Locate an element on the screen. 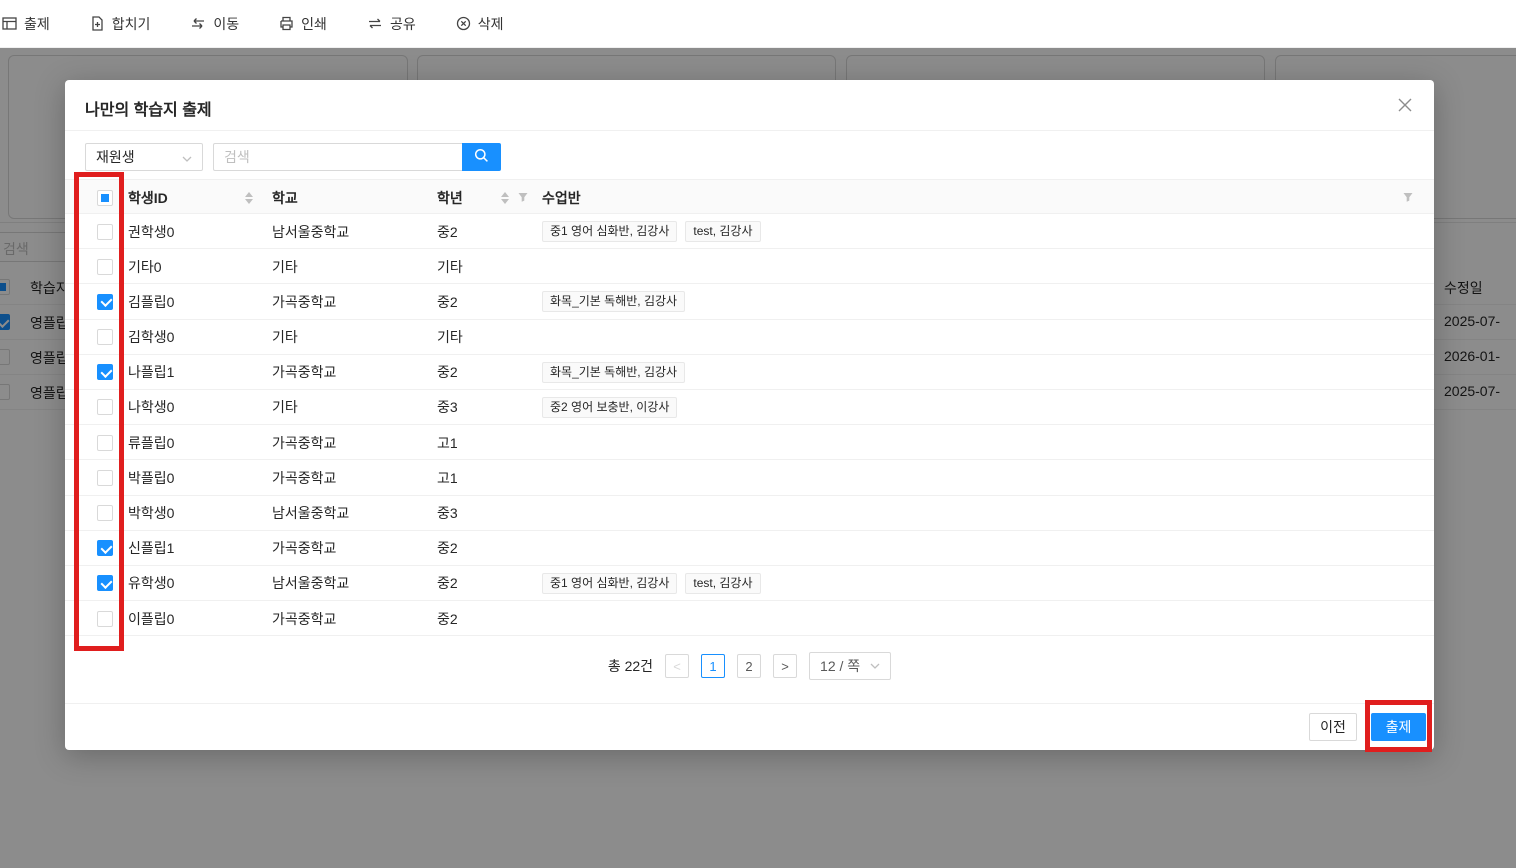 This screenshot has height=868, width=1516. student-id-cell: 나학생0 is located at coordinates (151, 407).